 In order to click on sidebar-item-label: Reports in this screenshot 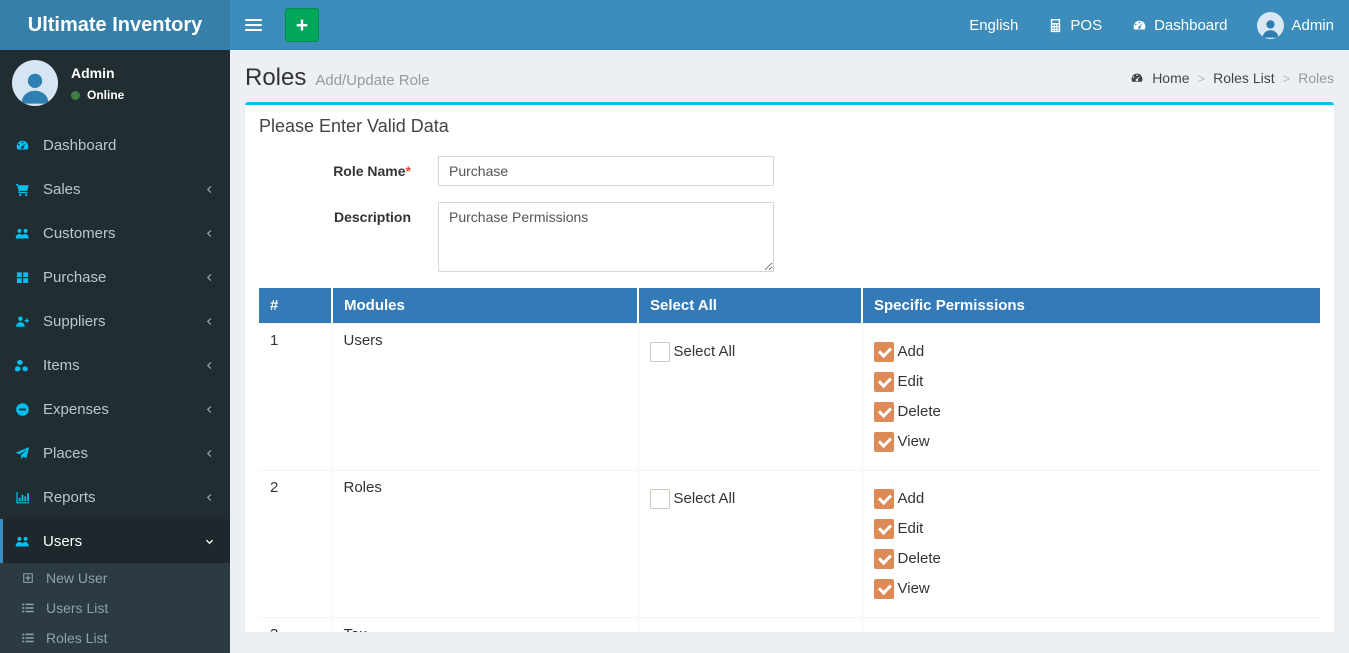, I will do `click(69, 497)`.